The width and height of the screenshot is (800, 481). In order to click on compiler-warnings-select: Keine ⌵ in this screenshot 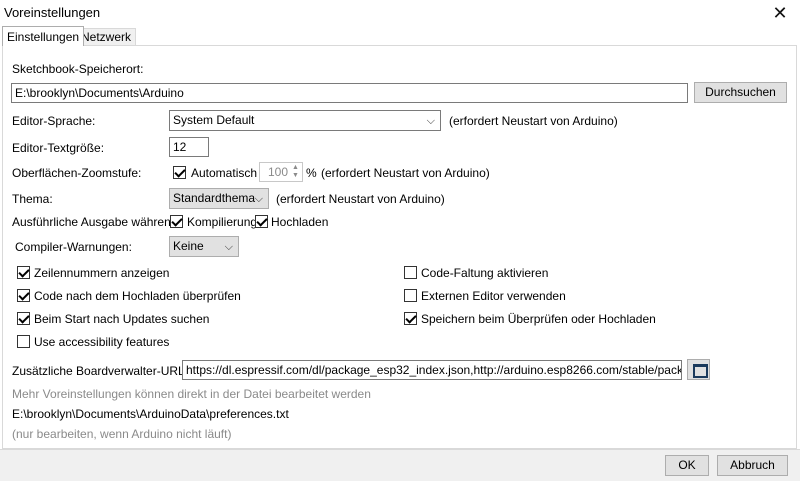, I will do `click(204, 246)`.